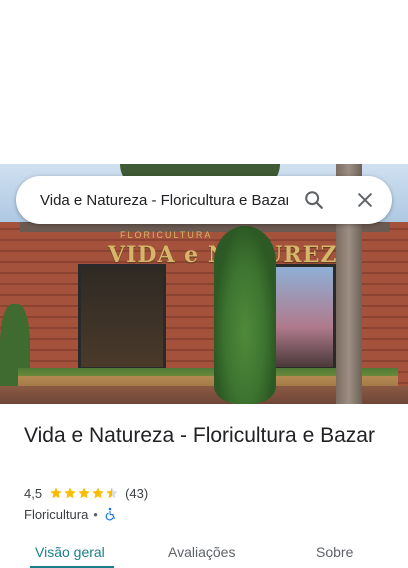 The width and height of the screenshot is (408, 568). I want to click on star-rating, so click(84, 493).